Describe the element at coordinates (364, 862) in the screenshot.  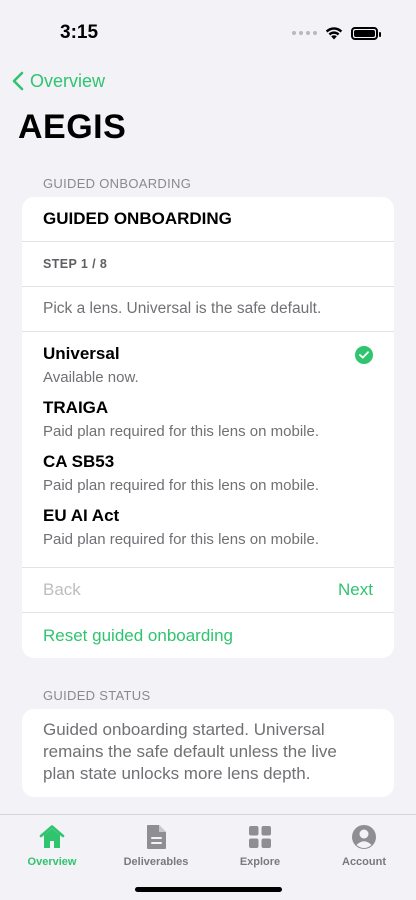
I see `tab-label: Account` at that location.